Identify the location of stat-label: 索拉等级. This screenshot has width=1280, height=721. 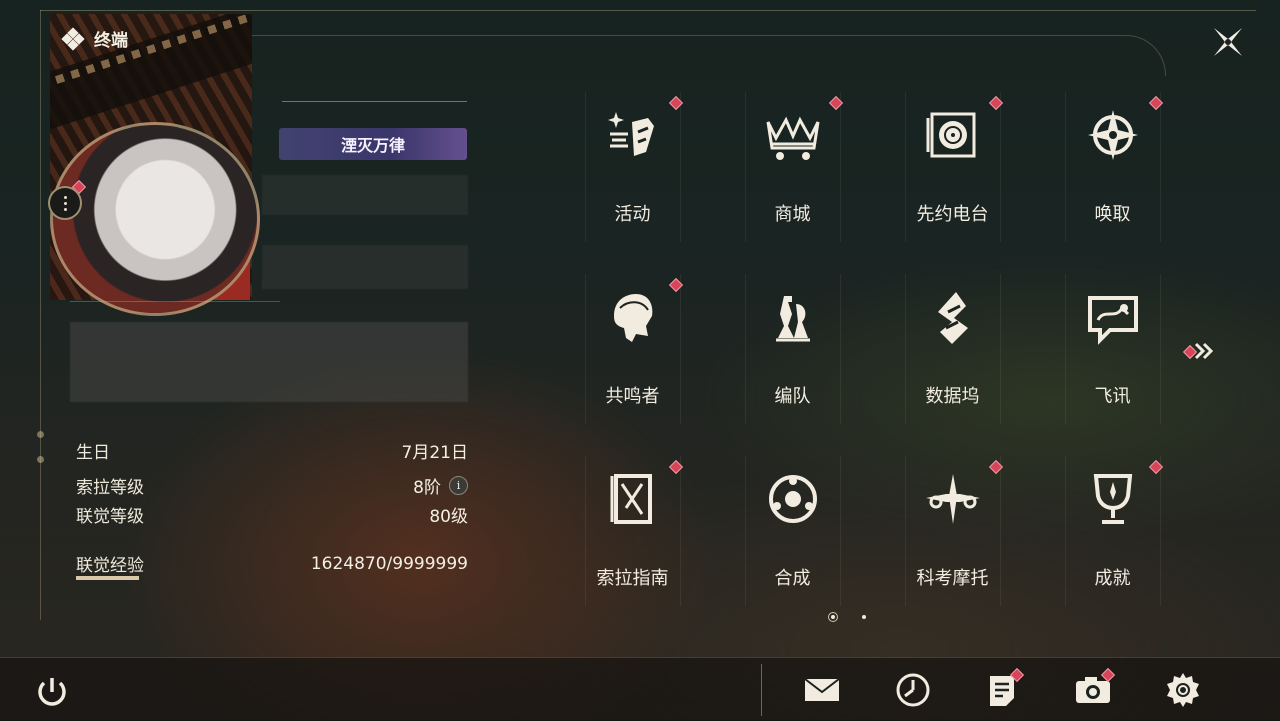
(110, 488).